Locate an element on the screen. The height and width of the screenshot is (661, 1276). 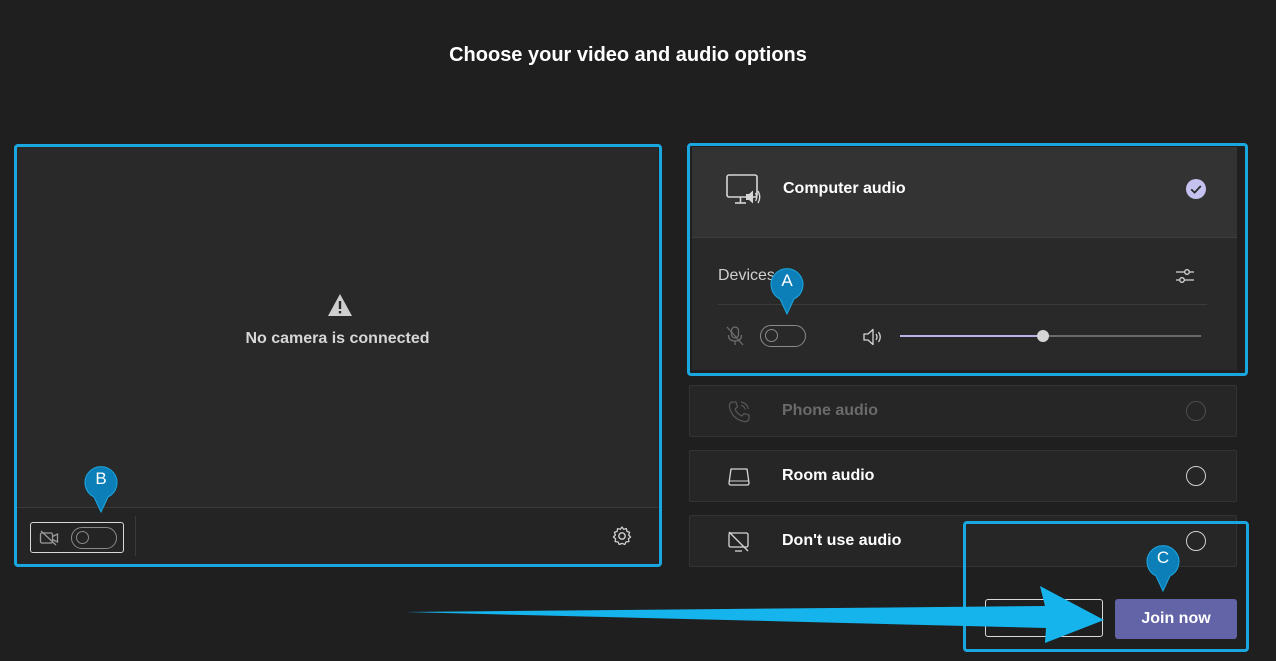
no-audio-icon is located at coordinates (738, 541).